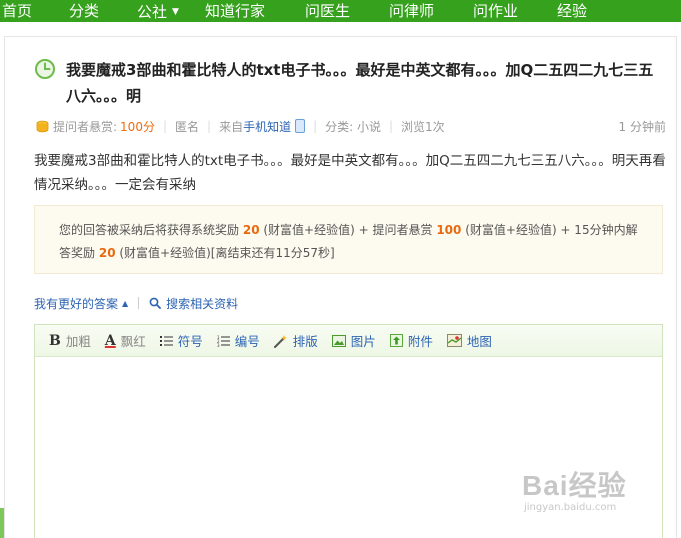 The height and width of the screenshot is (538, 681). Describe the element at coordinates (642, 126) in the screenshot. I see `post-time: 1 分钟前` at that location.